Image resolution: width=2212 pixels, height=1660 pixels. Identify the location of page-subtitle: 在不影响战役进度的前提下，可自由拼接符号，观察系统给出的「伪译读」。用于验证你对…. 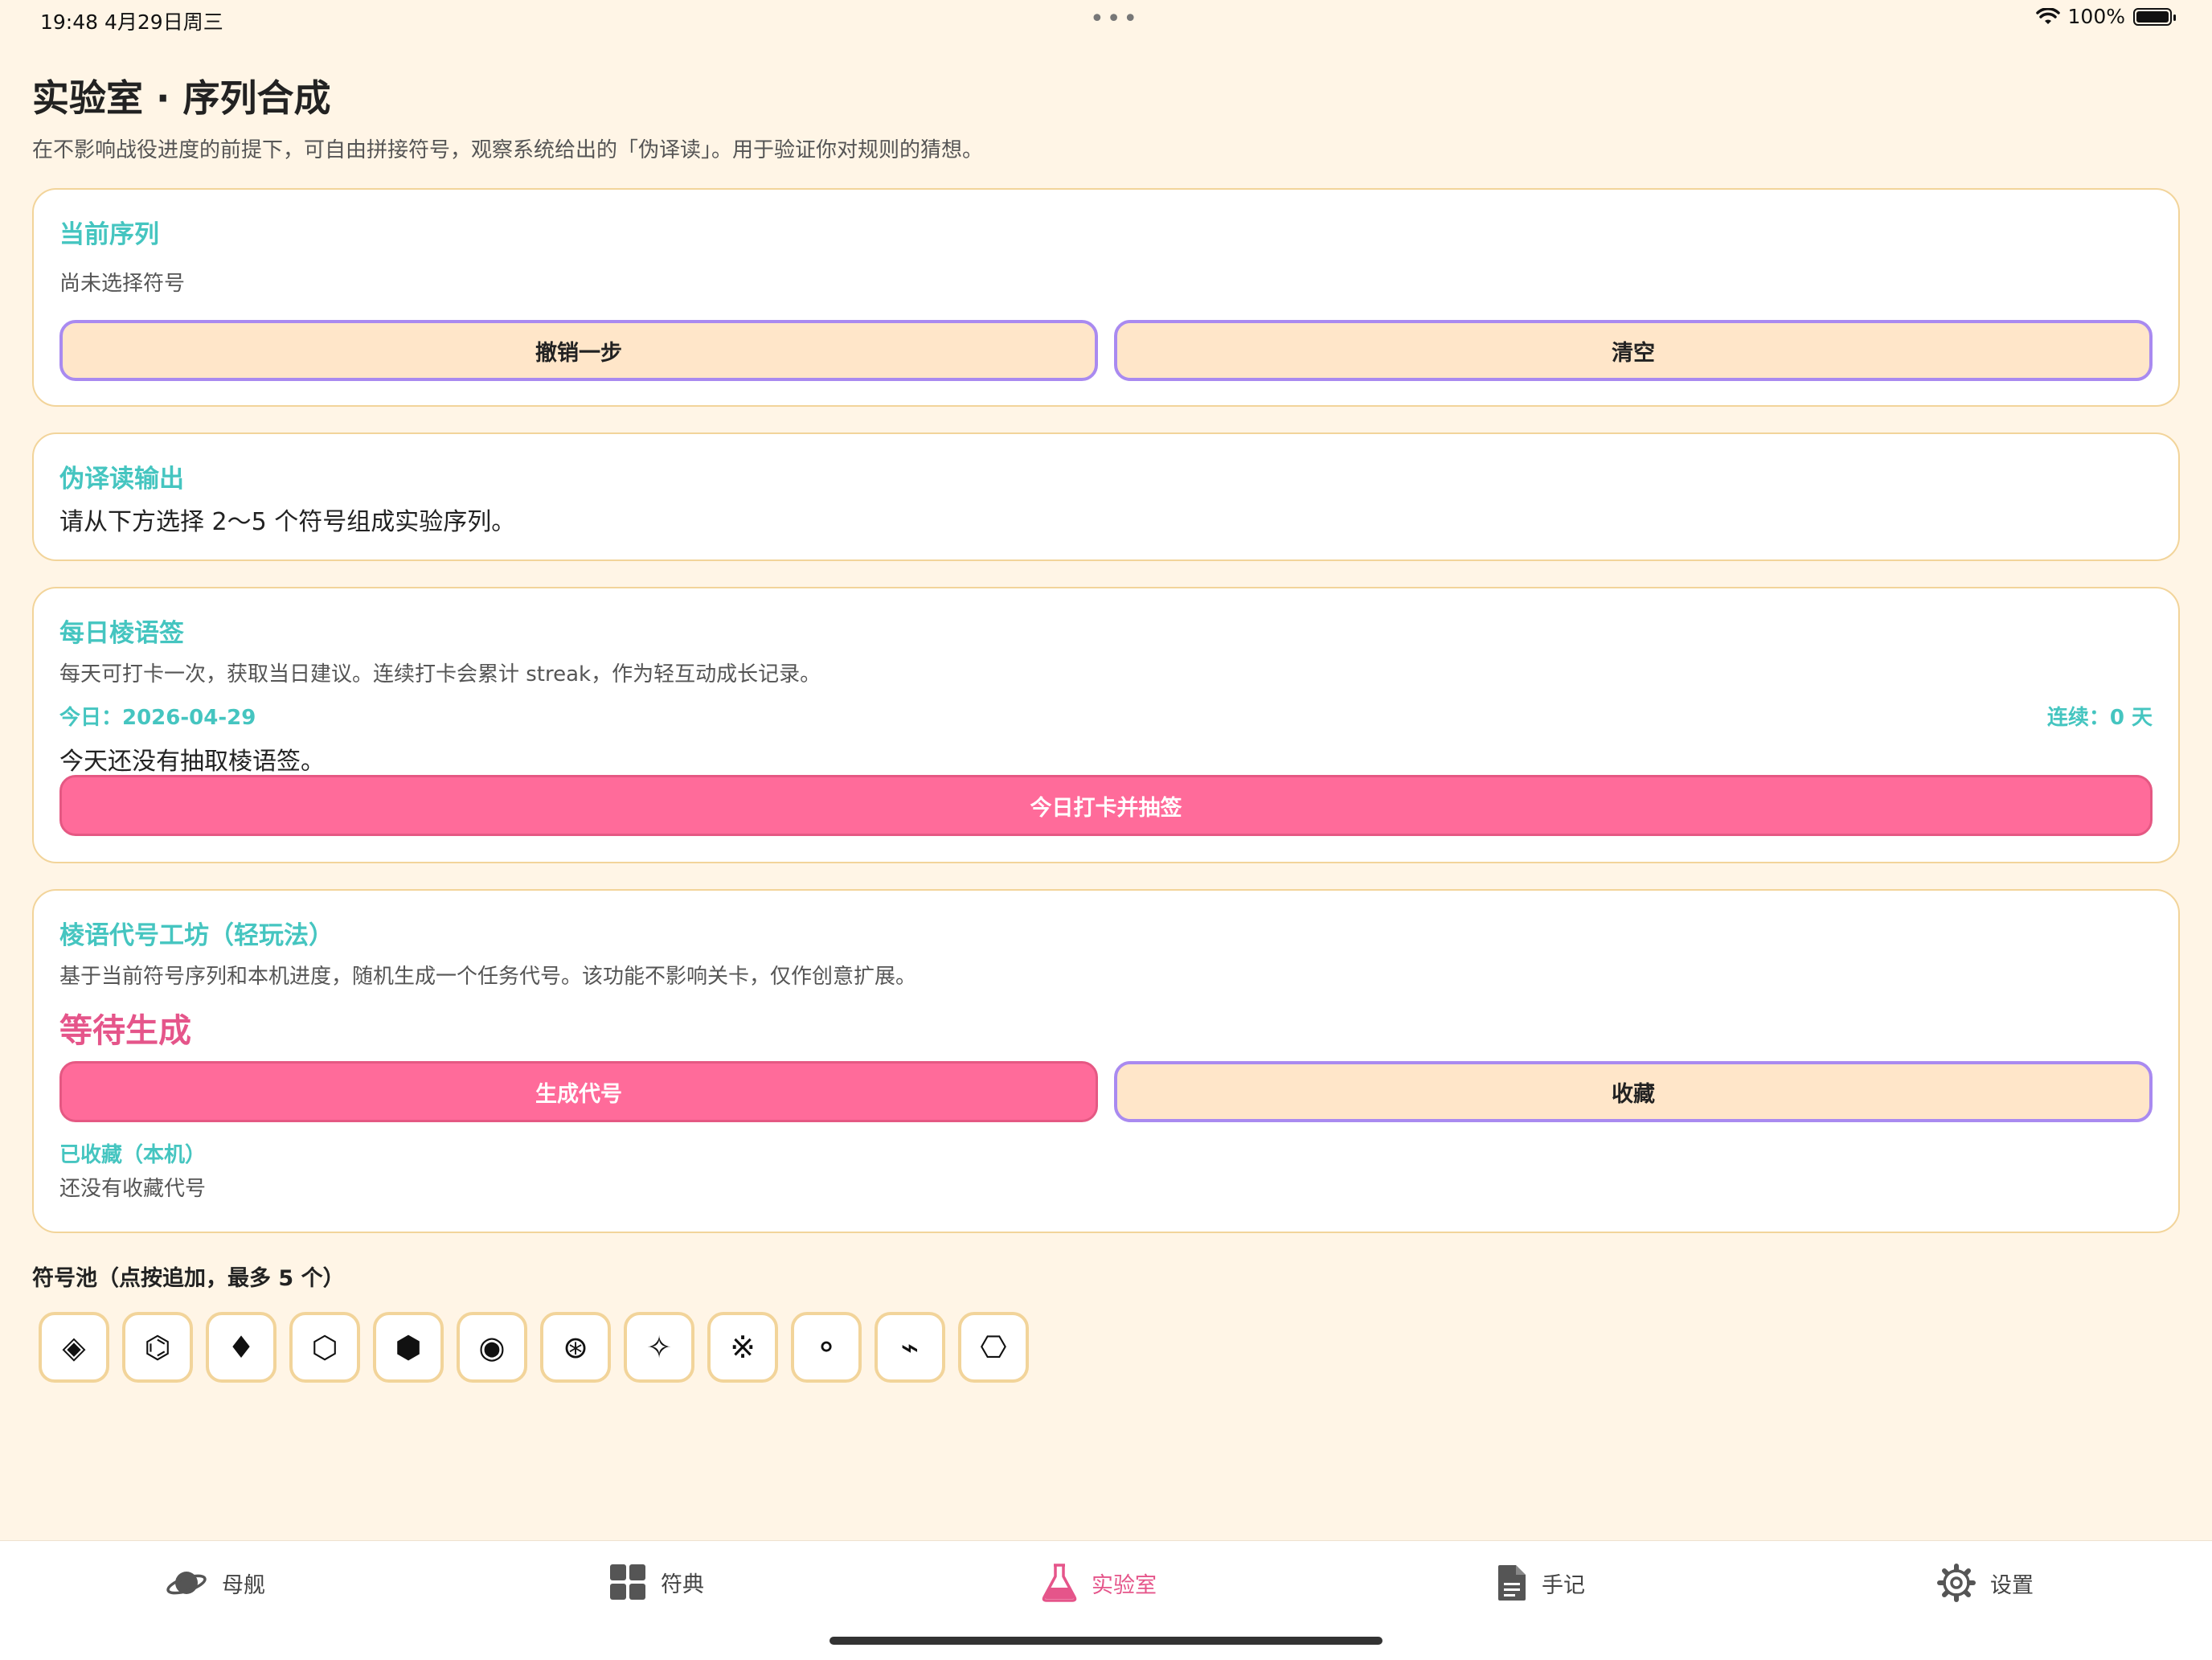
(508, 150).